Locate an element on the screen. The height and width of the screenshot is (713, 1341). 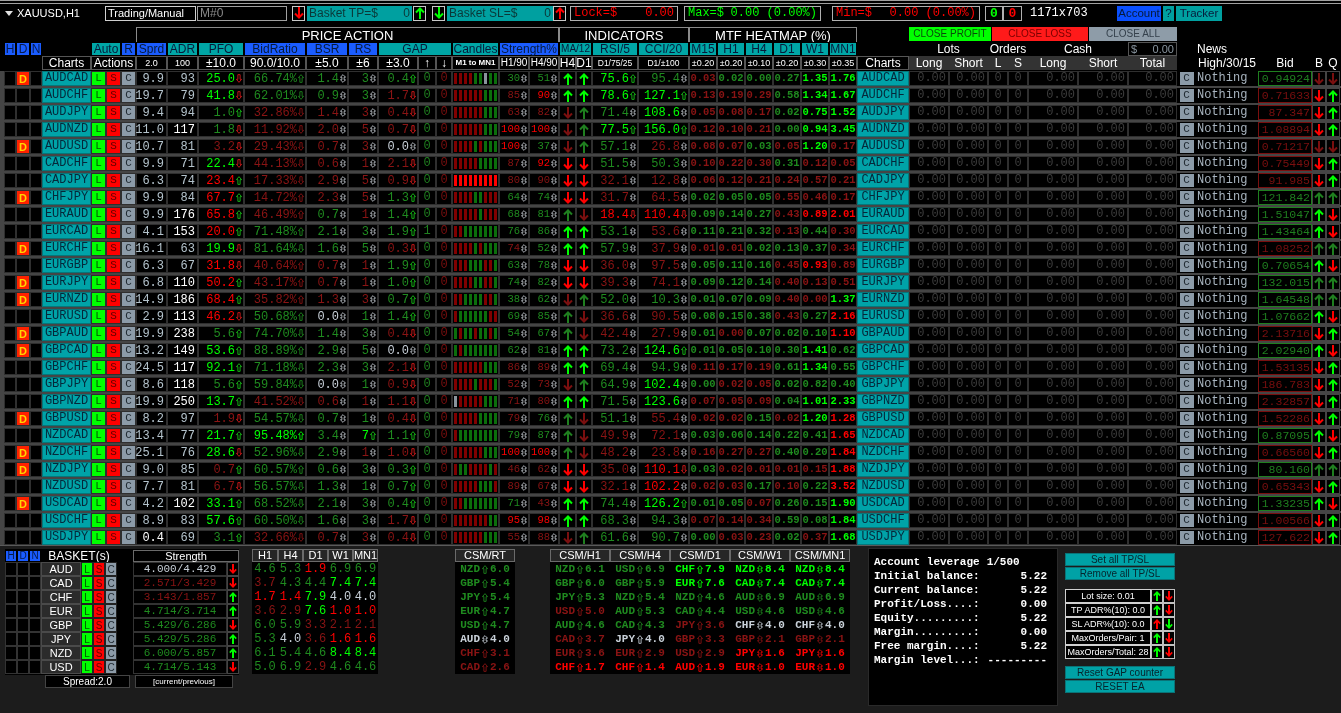
pair-button: GBPJPY is located at coordinates (883, 384).